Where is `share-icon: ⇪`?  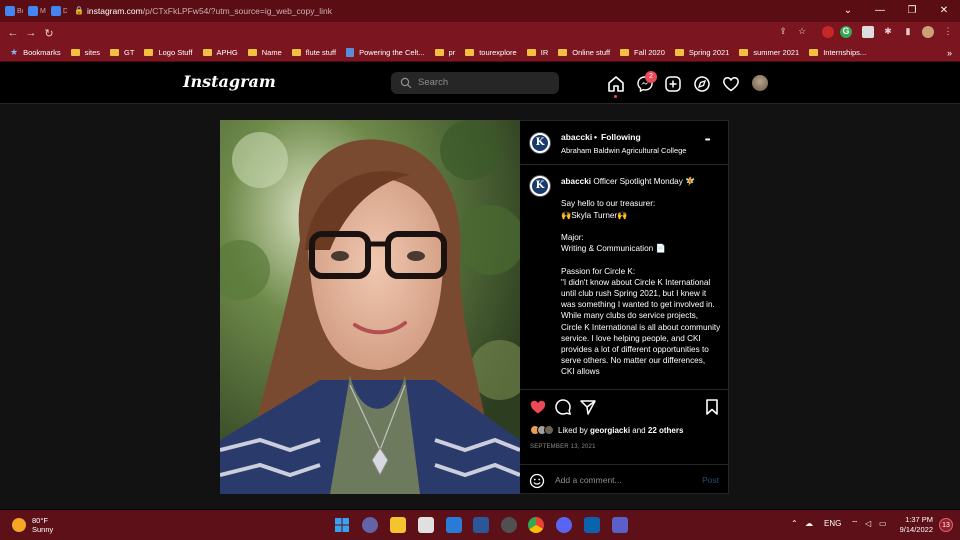
share-icon: ⇪ is located at coordinates (783, 32).